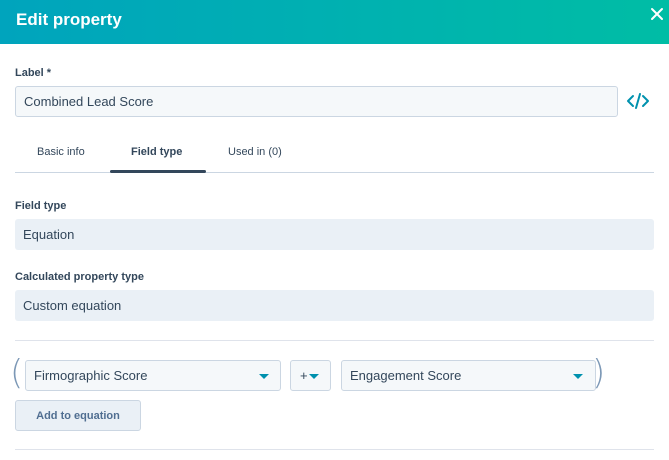 This screenshot has height=460, width=669. I want to click on close-paren: ), so click(599, 373).